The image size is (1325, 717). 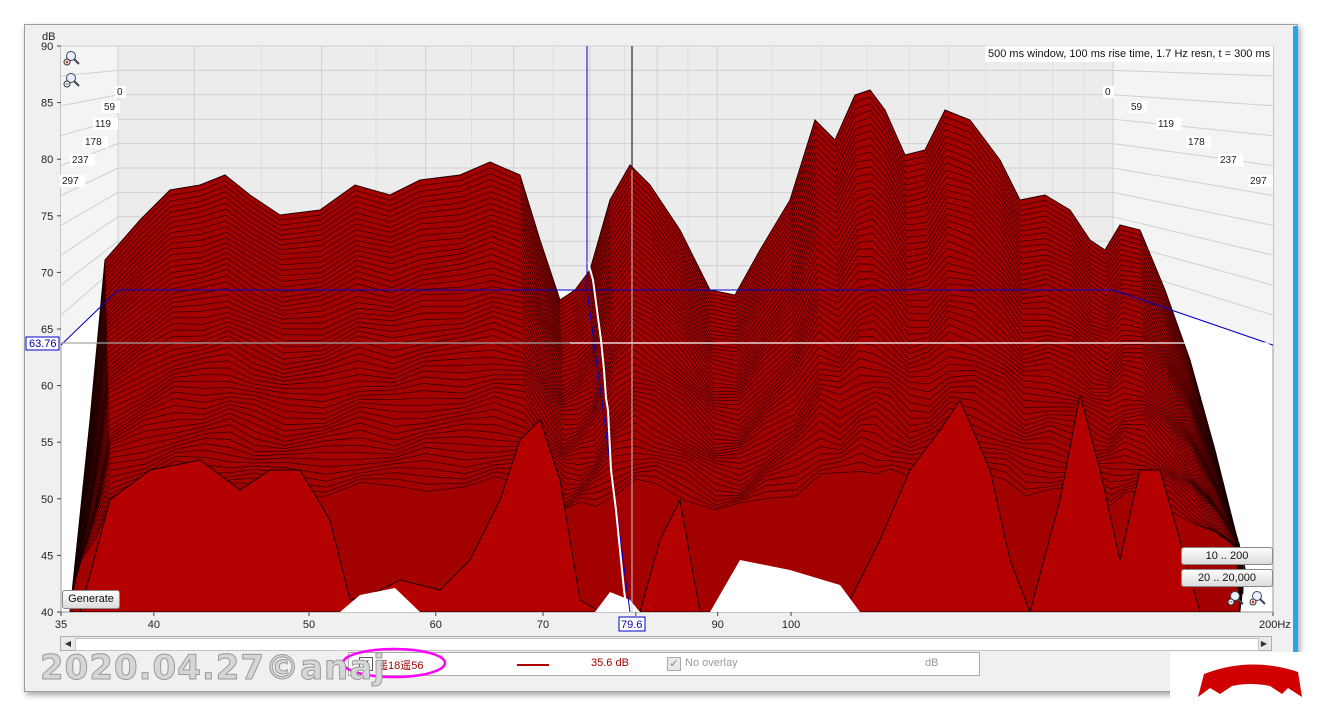 I want to click on time-label-right: 119, so click(x=1166, y=124).